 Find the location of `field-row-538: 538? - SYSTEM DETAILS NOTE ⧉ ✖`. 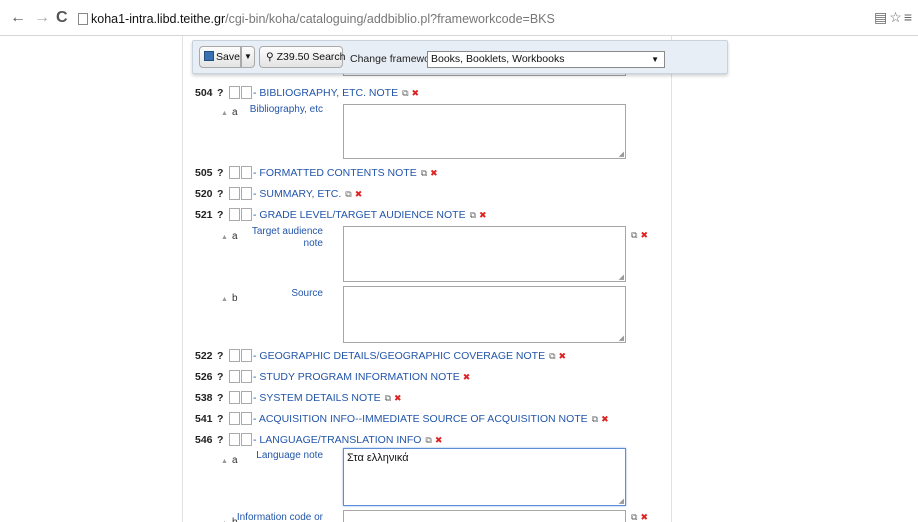

field-row-538: 538? - SYSTEM DETAILS NOTE ⧉ ✖ is located at coordinates (298, 398).